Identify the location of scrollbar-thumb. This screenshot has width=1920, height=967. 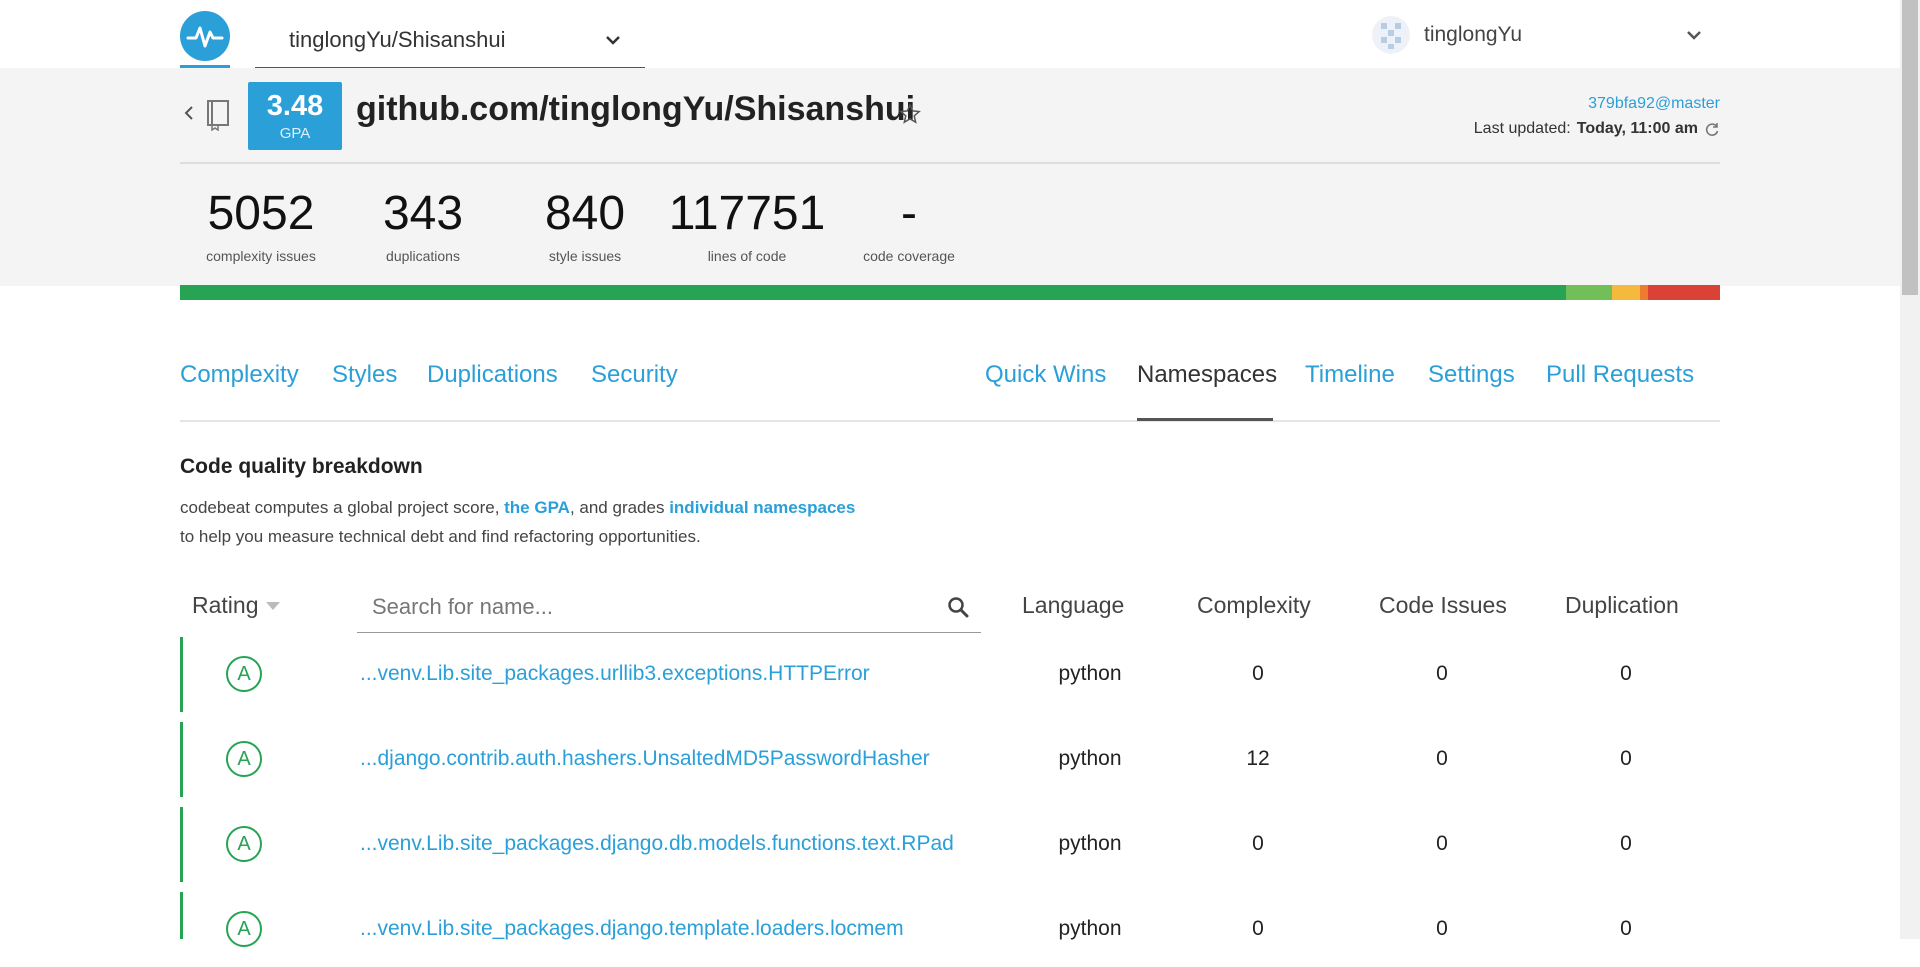
(1910, 147).